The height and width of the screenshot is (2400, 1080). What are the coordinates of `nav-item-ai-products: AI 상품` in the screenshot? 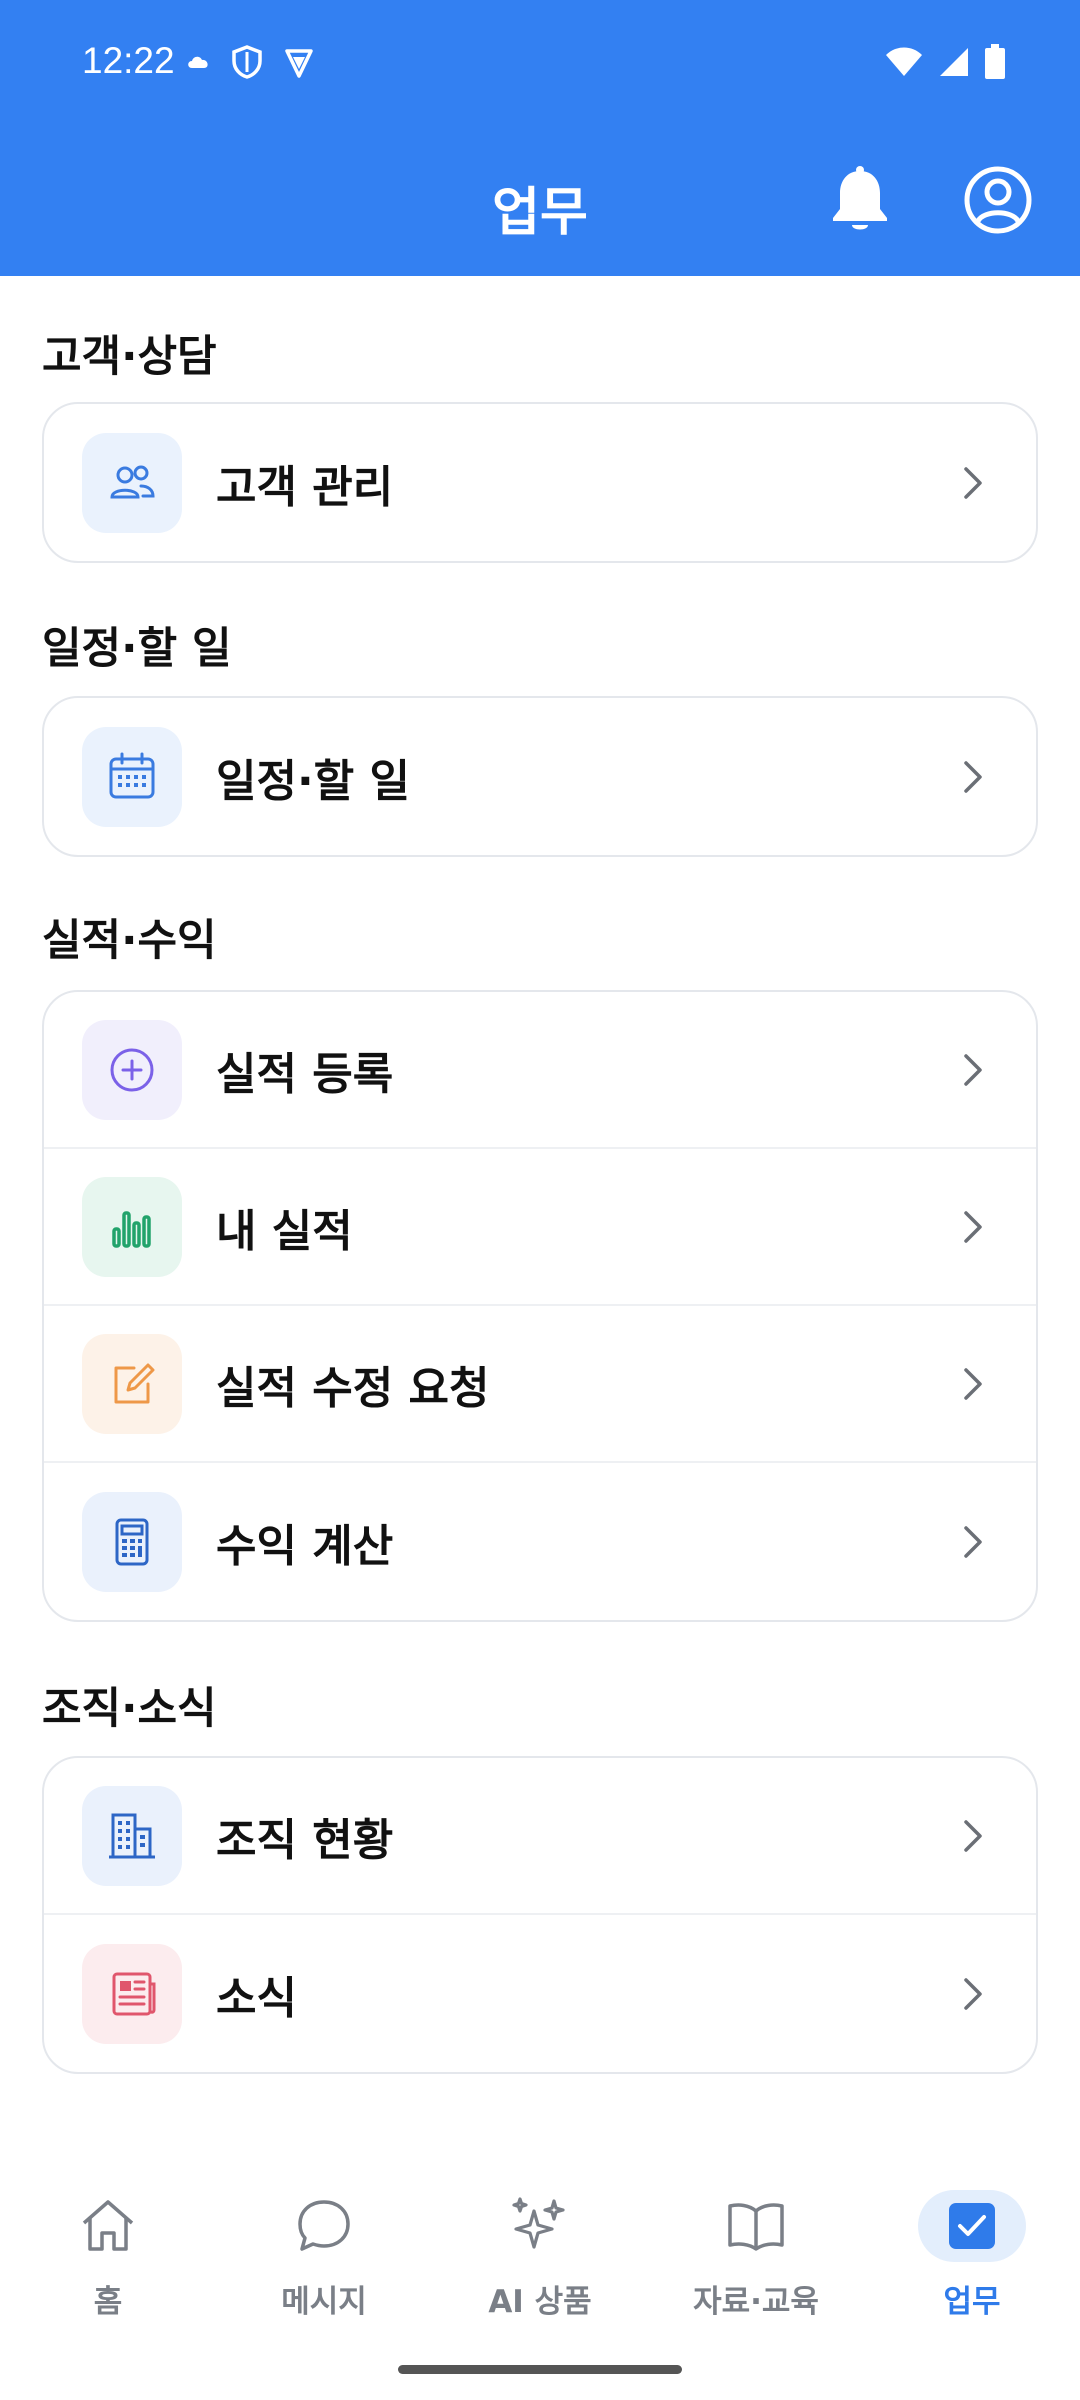 It's located at (540, 2260).